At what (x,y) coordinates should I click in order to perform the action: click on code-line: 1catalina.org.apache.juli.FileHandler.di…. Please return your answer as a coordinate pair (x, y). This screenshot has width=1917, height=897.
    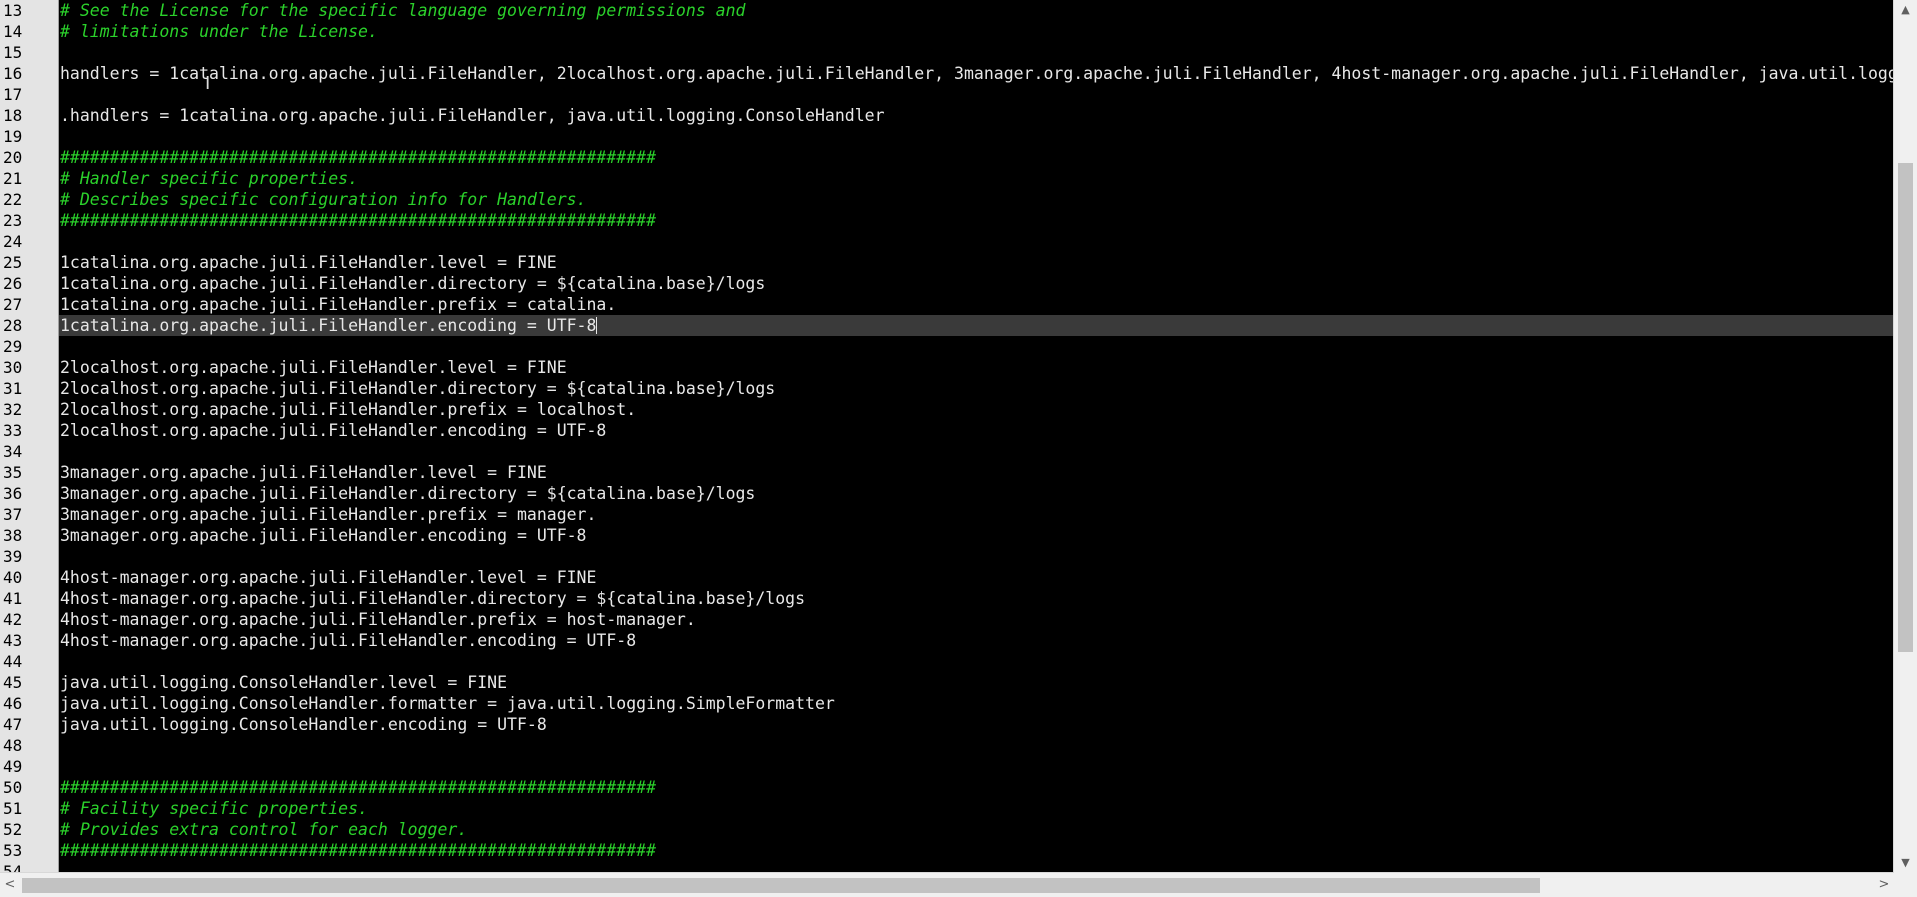
    Looking at the image, I should click on (976, 283).